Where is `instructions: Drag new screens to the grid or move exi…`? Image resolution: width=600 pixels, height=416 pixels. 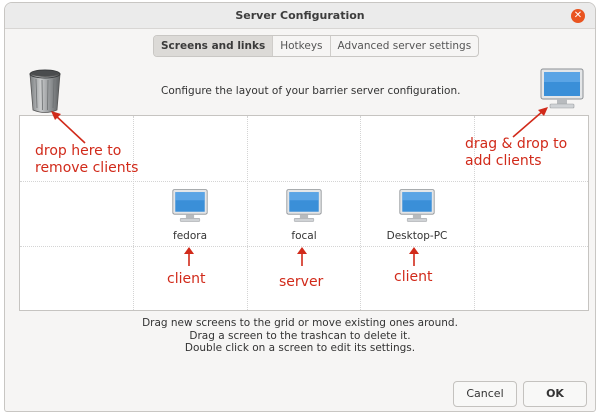
instructions: Drag new screens to the grid or move exi… is located at coordinates (300, 336).